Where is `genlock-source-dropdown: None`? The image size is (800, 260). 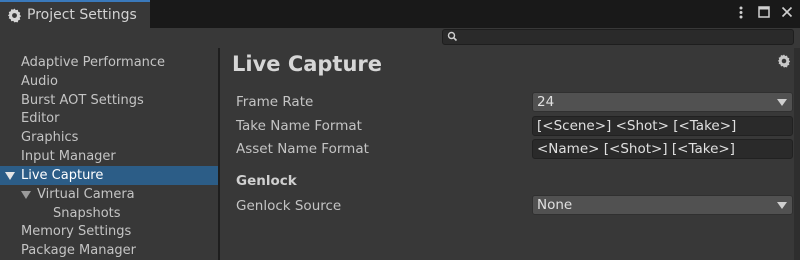
genlock-source-dropdown: None is located at coordinates (662, 205).